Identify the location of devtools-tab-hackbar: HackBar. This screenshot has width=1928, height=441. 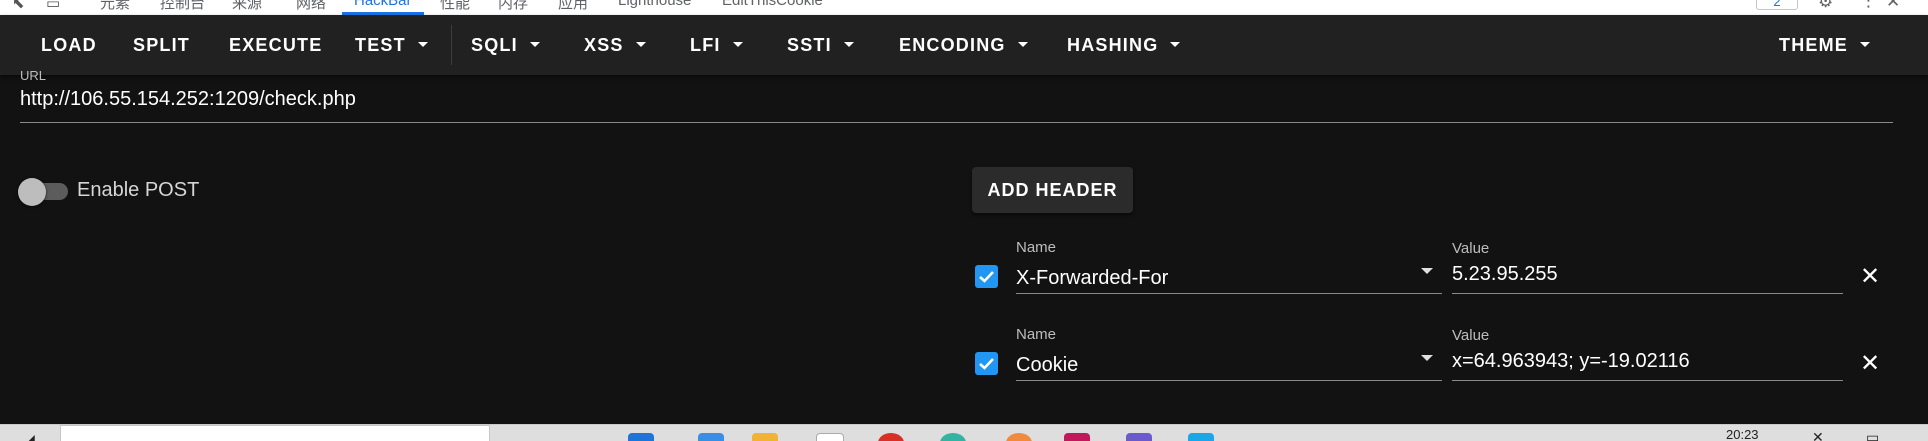
(383, 4).